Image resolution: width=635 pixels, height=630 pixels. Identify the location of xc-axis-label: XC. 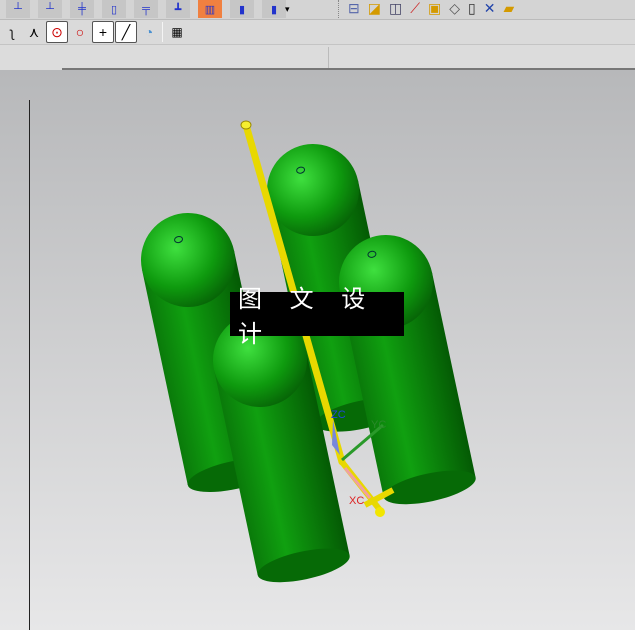
(357, 501).